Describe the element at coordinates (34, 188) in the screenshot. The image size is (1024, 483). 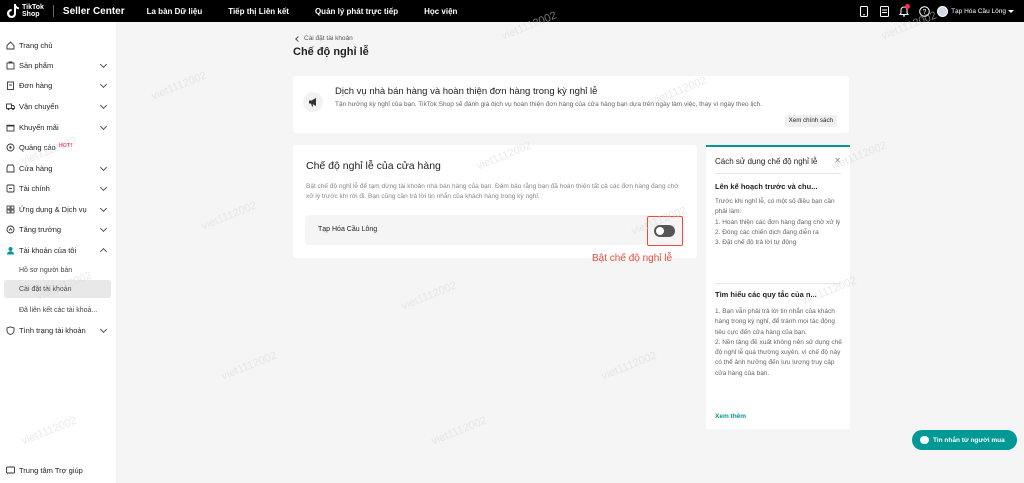
I see `sidebar-item-label: Tài chính` at that location.